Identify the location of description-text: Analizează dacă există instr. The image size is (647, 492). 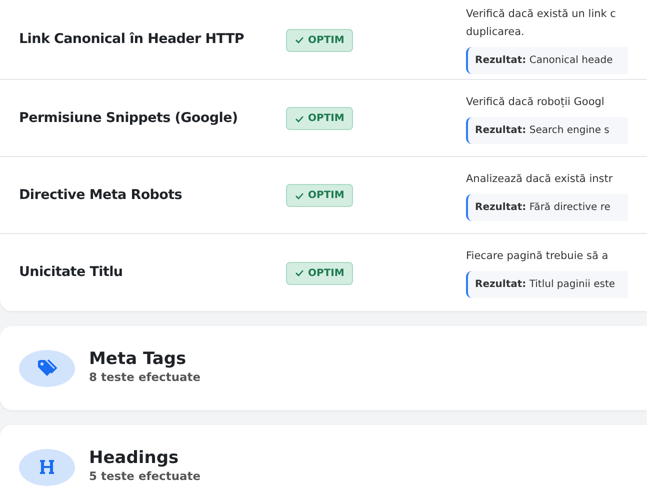
(540, 179).